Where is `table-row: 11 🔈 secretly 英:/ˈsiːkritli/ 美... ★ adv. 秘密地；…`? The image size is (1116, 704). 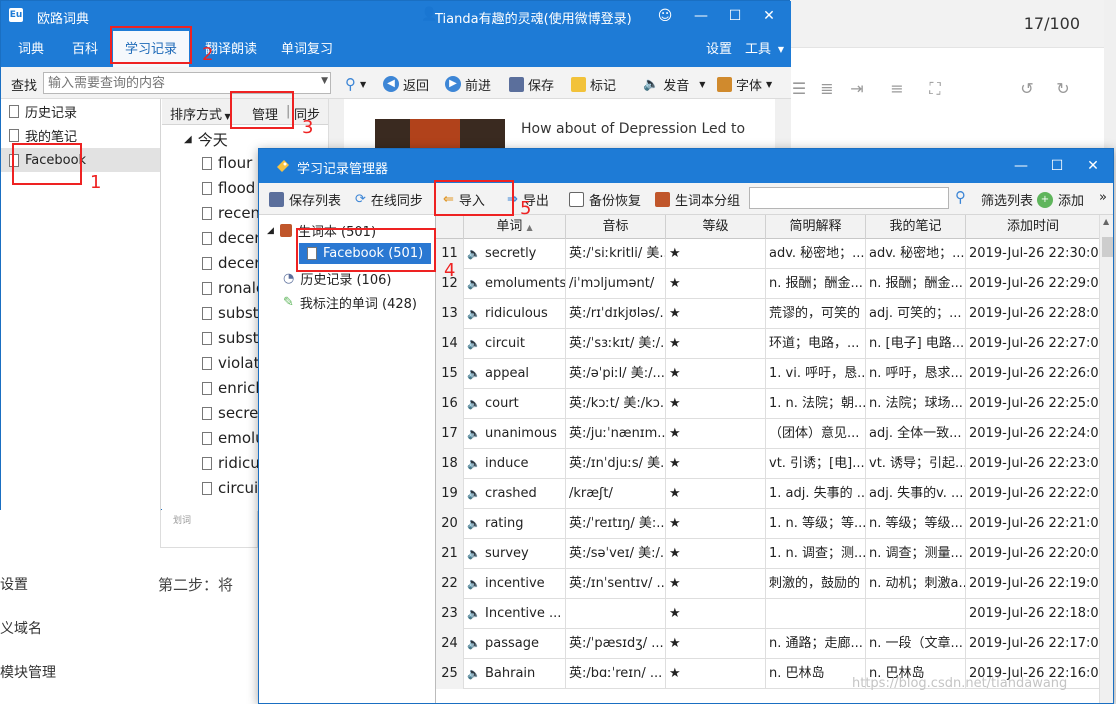
table-row: 11 🔈 secretly 英:/ˈsiːkritli/ 美... ★ adv. 秘密地；… is located at coordinates (768, 254).